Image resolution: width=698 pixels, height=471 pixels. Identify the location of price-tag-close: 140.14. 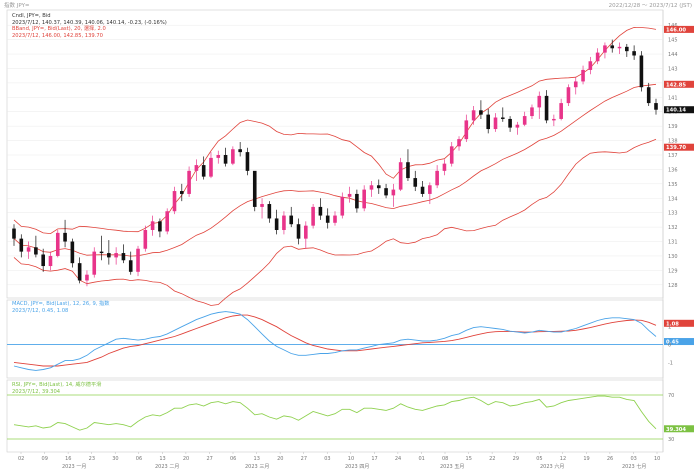
(676, 111).